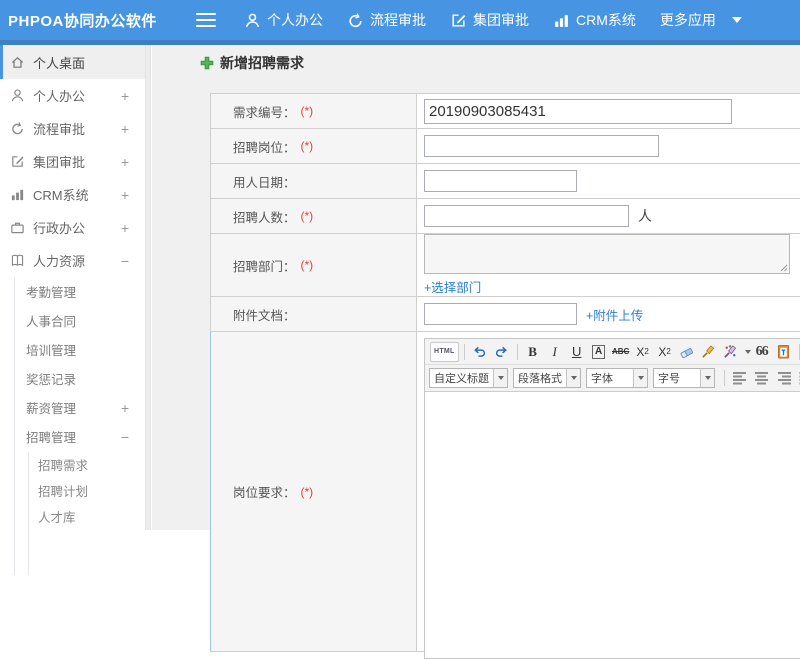 The height and width of the screenshot is (659, 800). What do you see at coordinates (489, 20) in the screenshot?
I see `topnav-group-approval: 集团审批` at bounding box center [489, 20].